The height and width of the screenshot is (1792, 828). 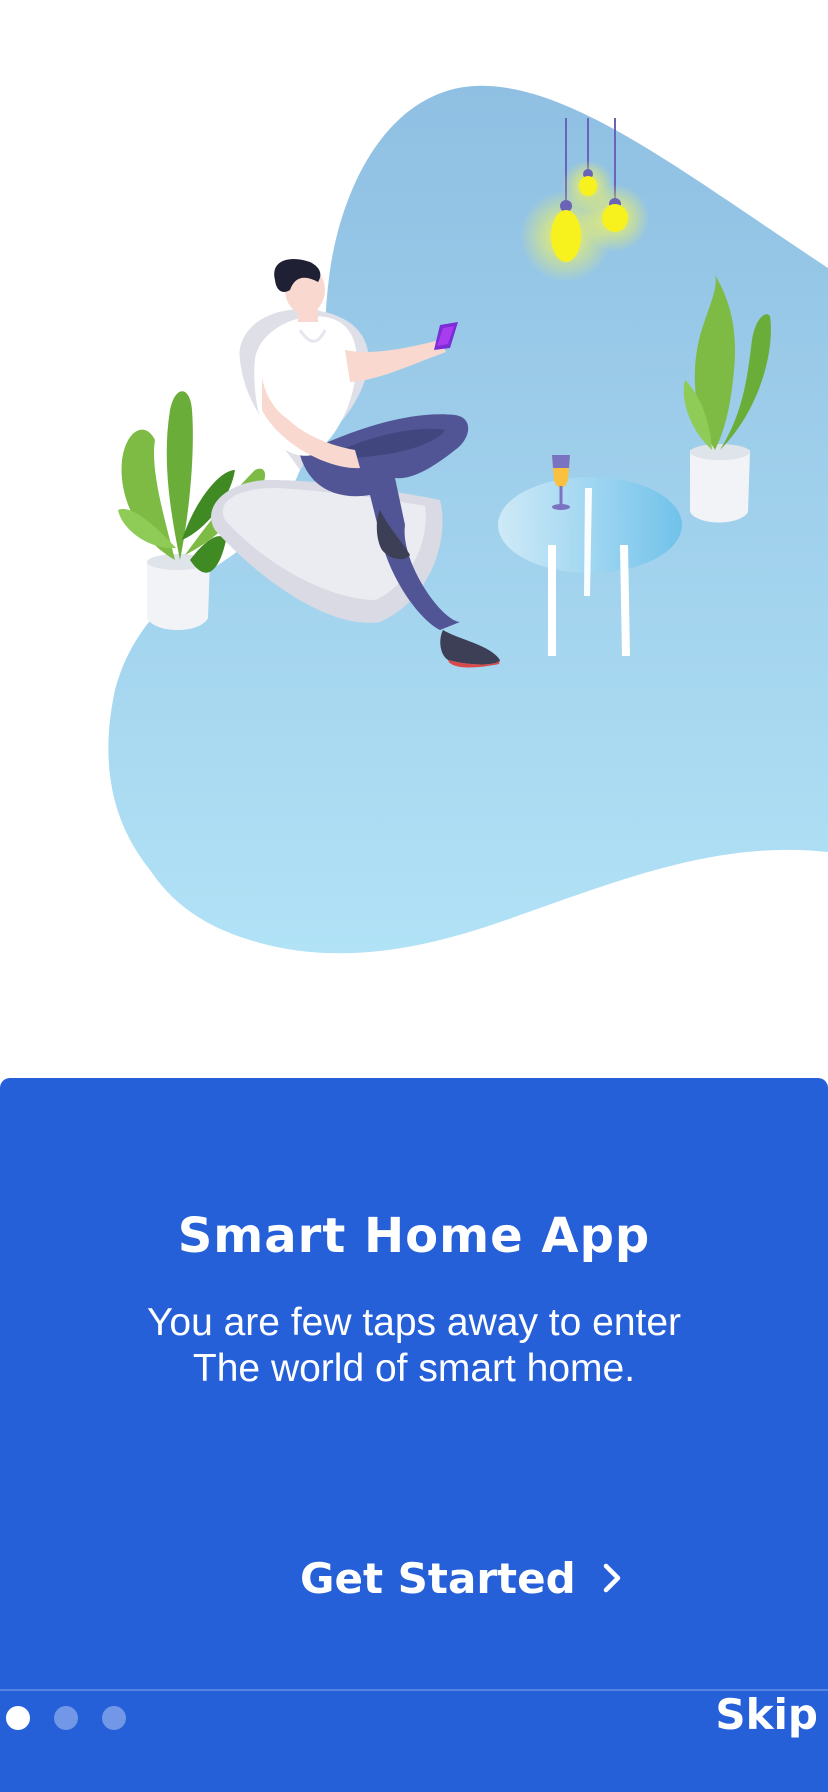 I want to click on chevron-right-icon, so click(x=613, y=1578).